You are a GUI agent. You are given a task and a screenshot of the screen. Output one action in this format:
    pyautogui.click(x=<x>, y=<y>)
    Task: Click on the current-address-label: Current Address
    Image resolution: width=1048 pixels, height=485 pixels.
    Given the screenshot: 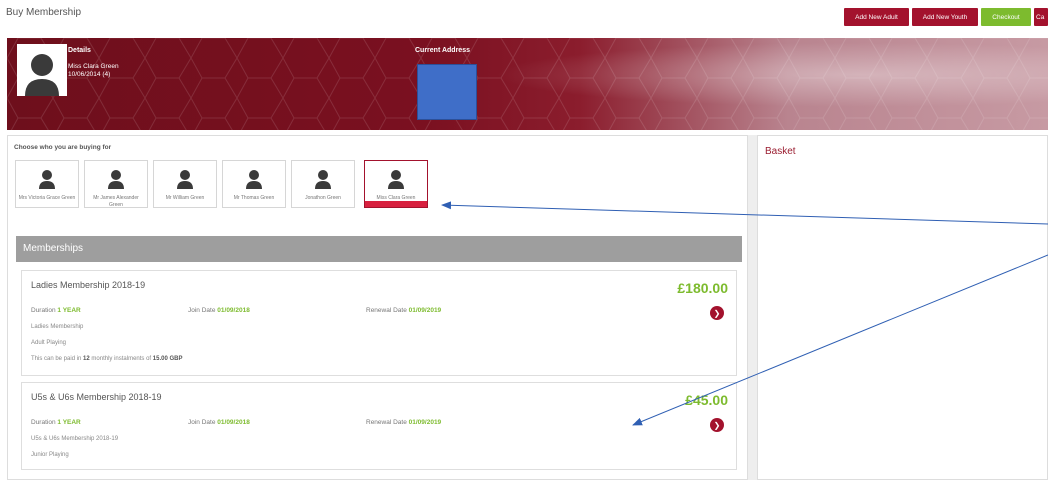 What is the action you would take?
    pyautogui.click(x=442, y=50)
    